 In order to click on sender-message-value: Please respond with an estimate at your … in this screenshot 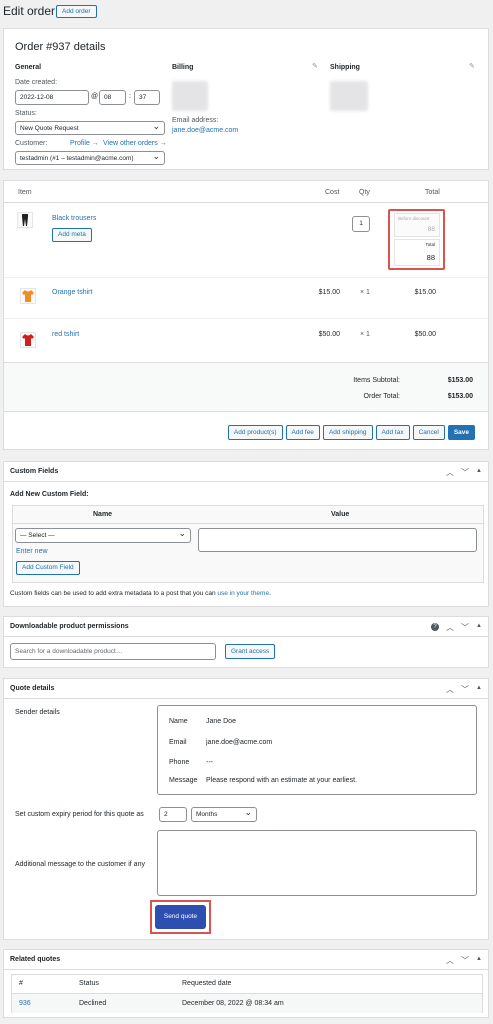, I will do `click(281, 780)`.